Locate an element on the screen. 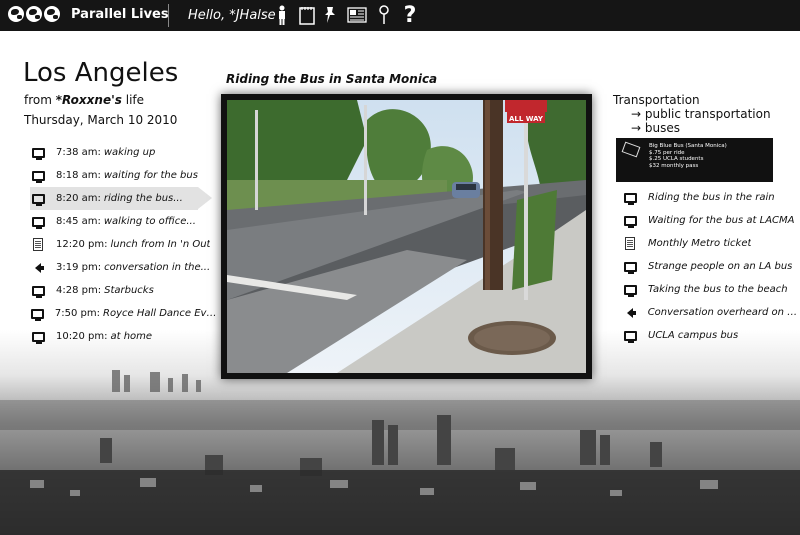  app-logo is located at coordinates (34, 14).